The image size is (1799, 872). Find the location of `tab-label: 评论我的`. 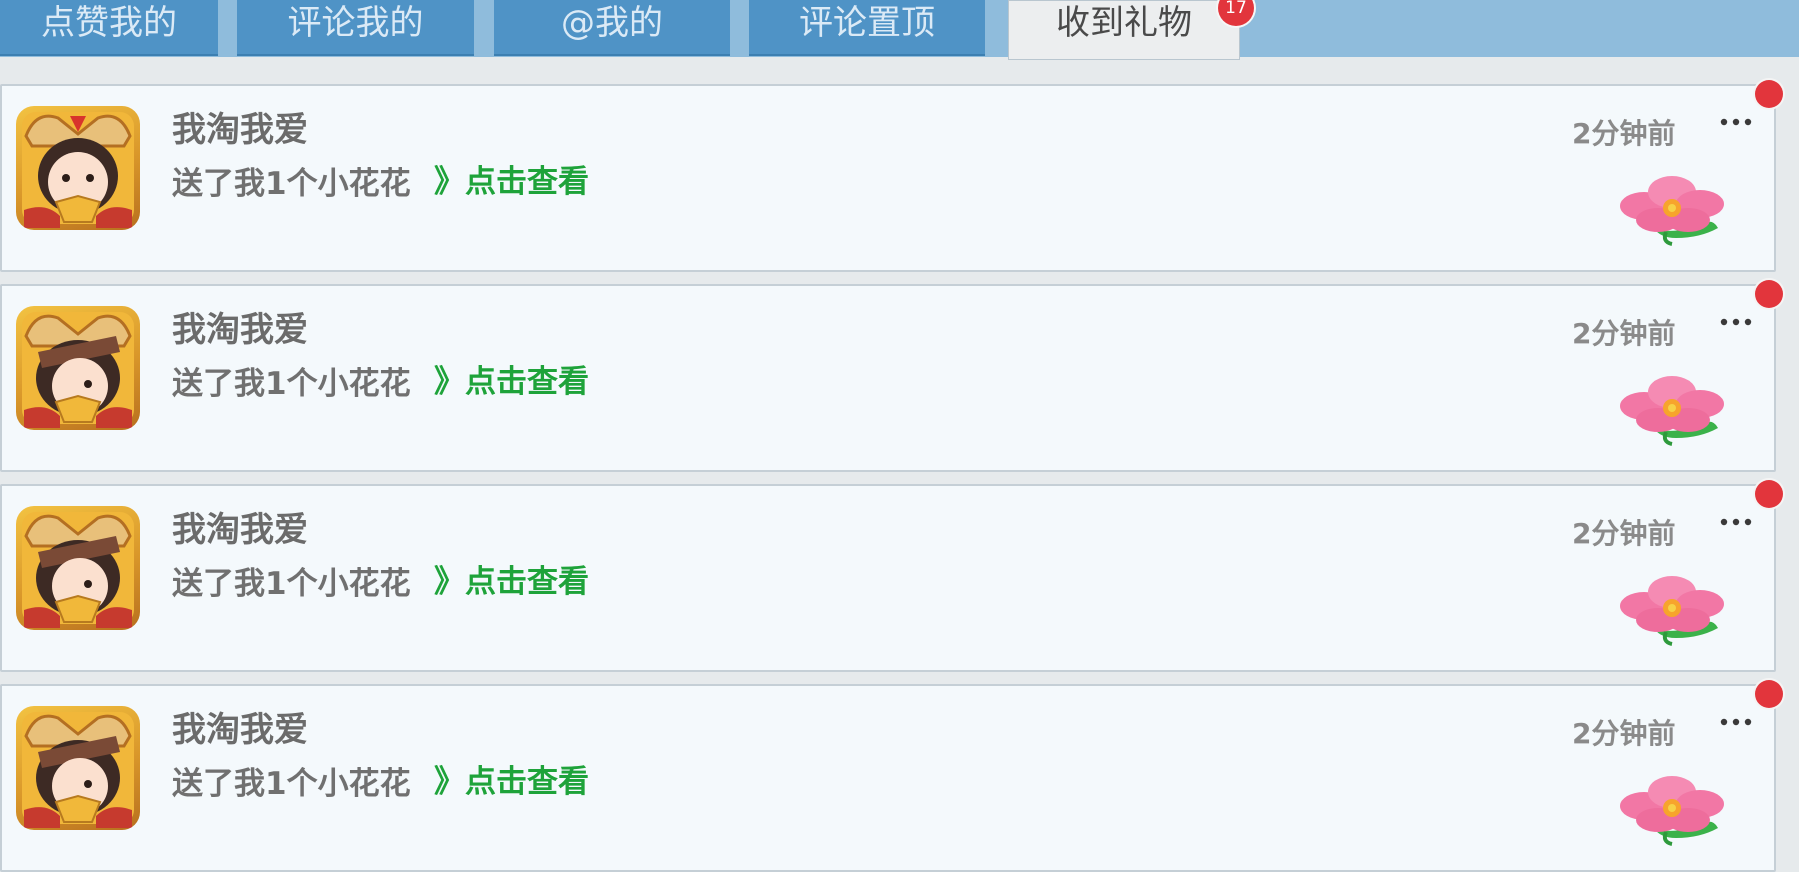

tab-label: 评论我的 is located at coordinates (355, 23).